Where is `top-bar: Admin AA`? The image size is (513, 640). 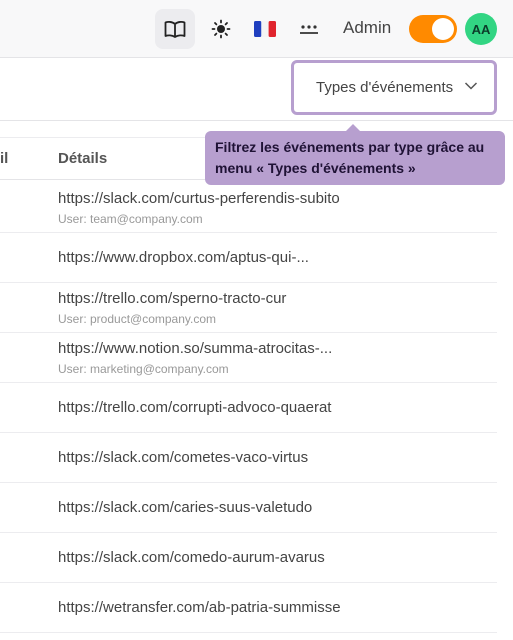 top-bar: Admin AA is located at coordinates (256, 29).